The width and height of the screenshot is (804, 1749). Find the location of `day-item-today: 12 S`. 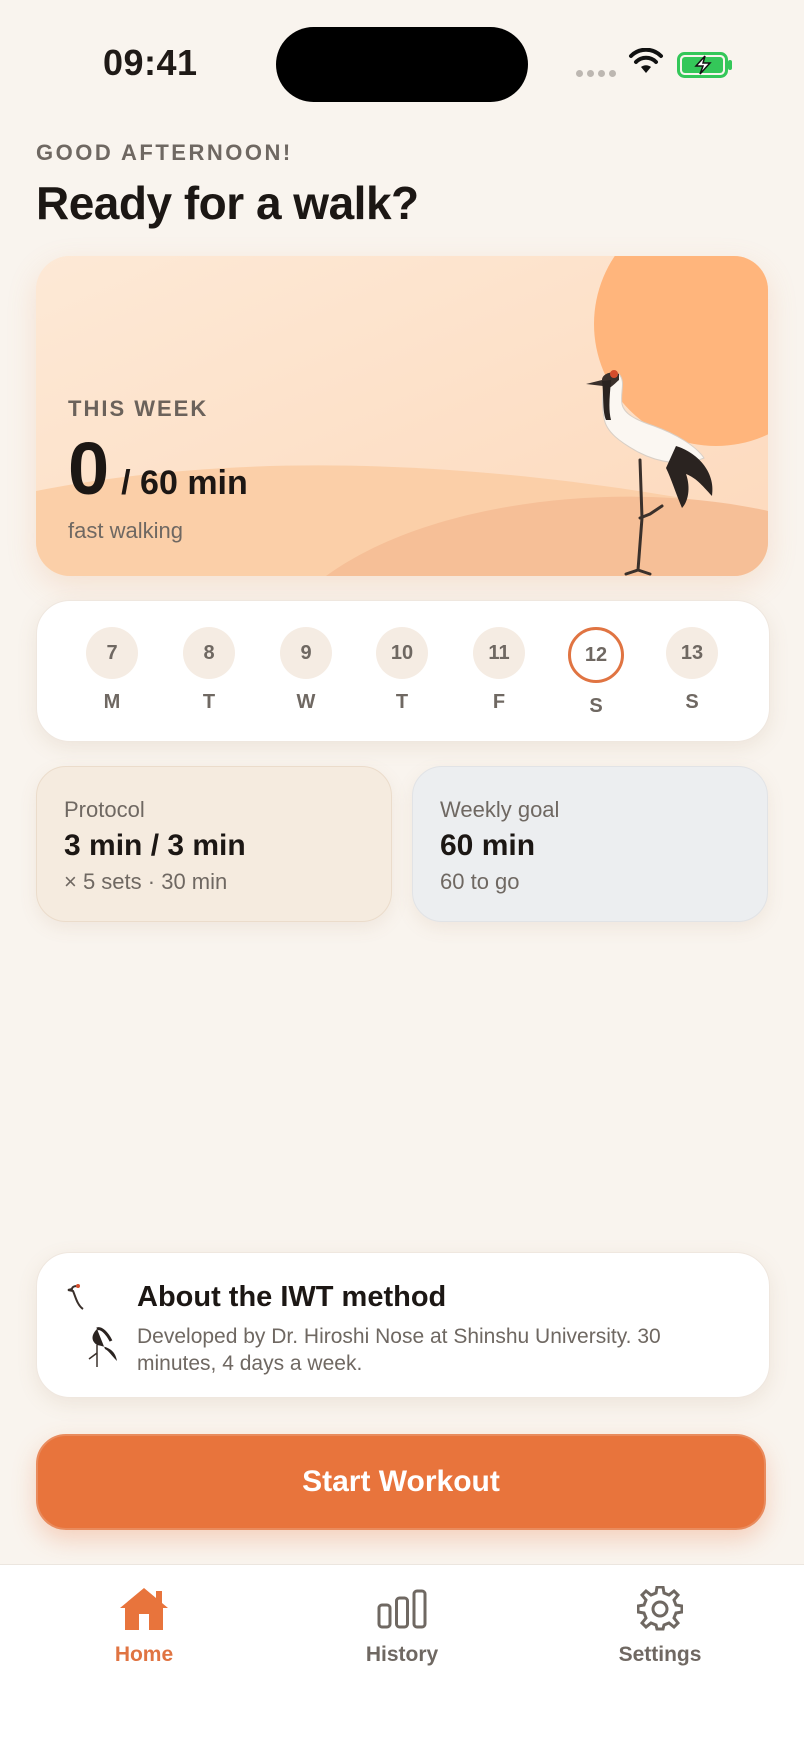

day-item-today: 12 S is located at coordinates (596, 672).